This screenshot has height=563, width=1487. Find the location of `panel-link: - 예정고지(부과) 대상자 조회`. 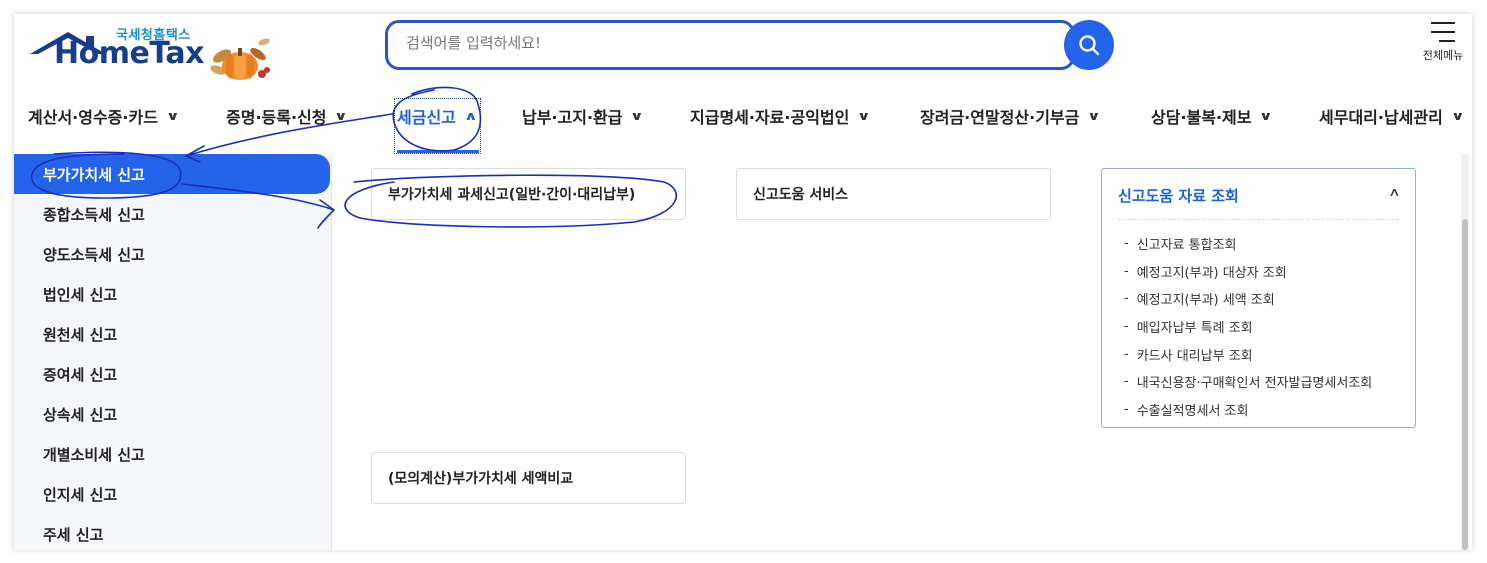

panel-link: - 예정고지(부과) 대상자 조회 is located at coordinates (1248, 272).